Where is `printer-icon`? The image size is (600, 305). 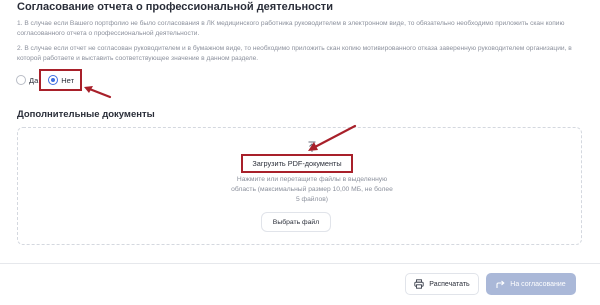 printer-icon is located at coordinates (419, 284).